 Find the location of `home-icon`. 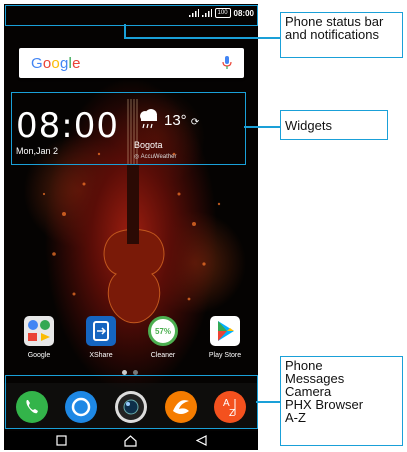

home-icon is located at coordinates (130, 441).